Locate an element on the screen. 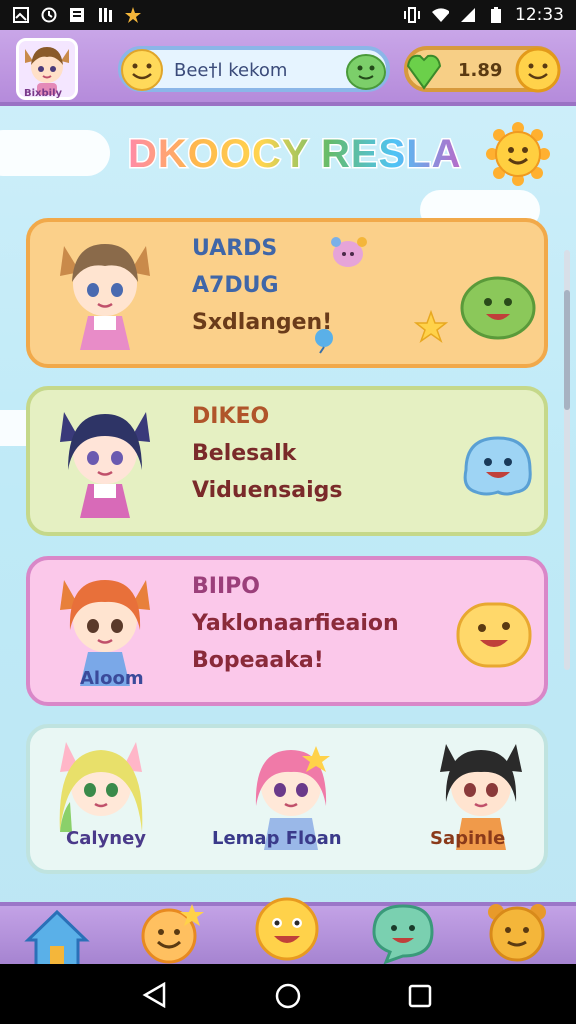  gem-count: 1.89 is located at coordinates (480, 70).